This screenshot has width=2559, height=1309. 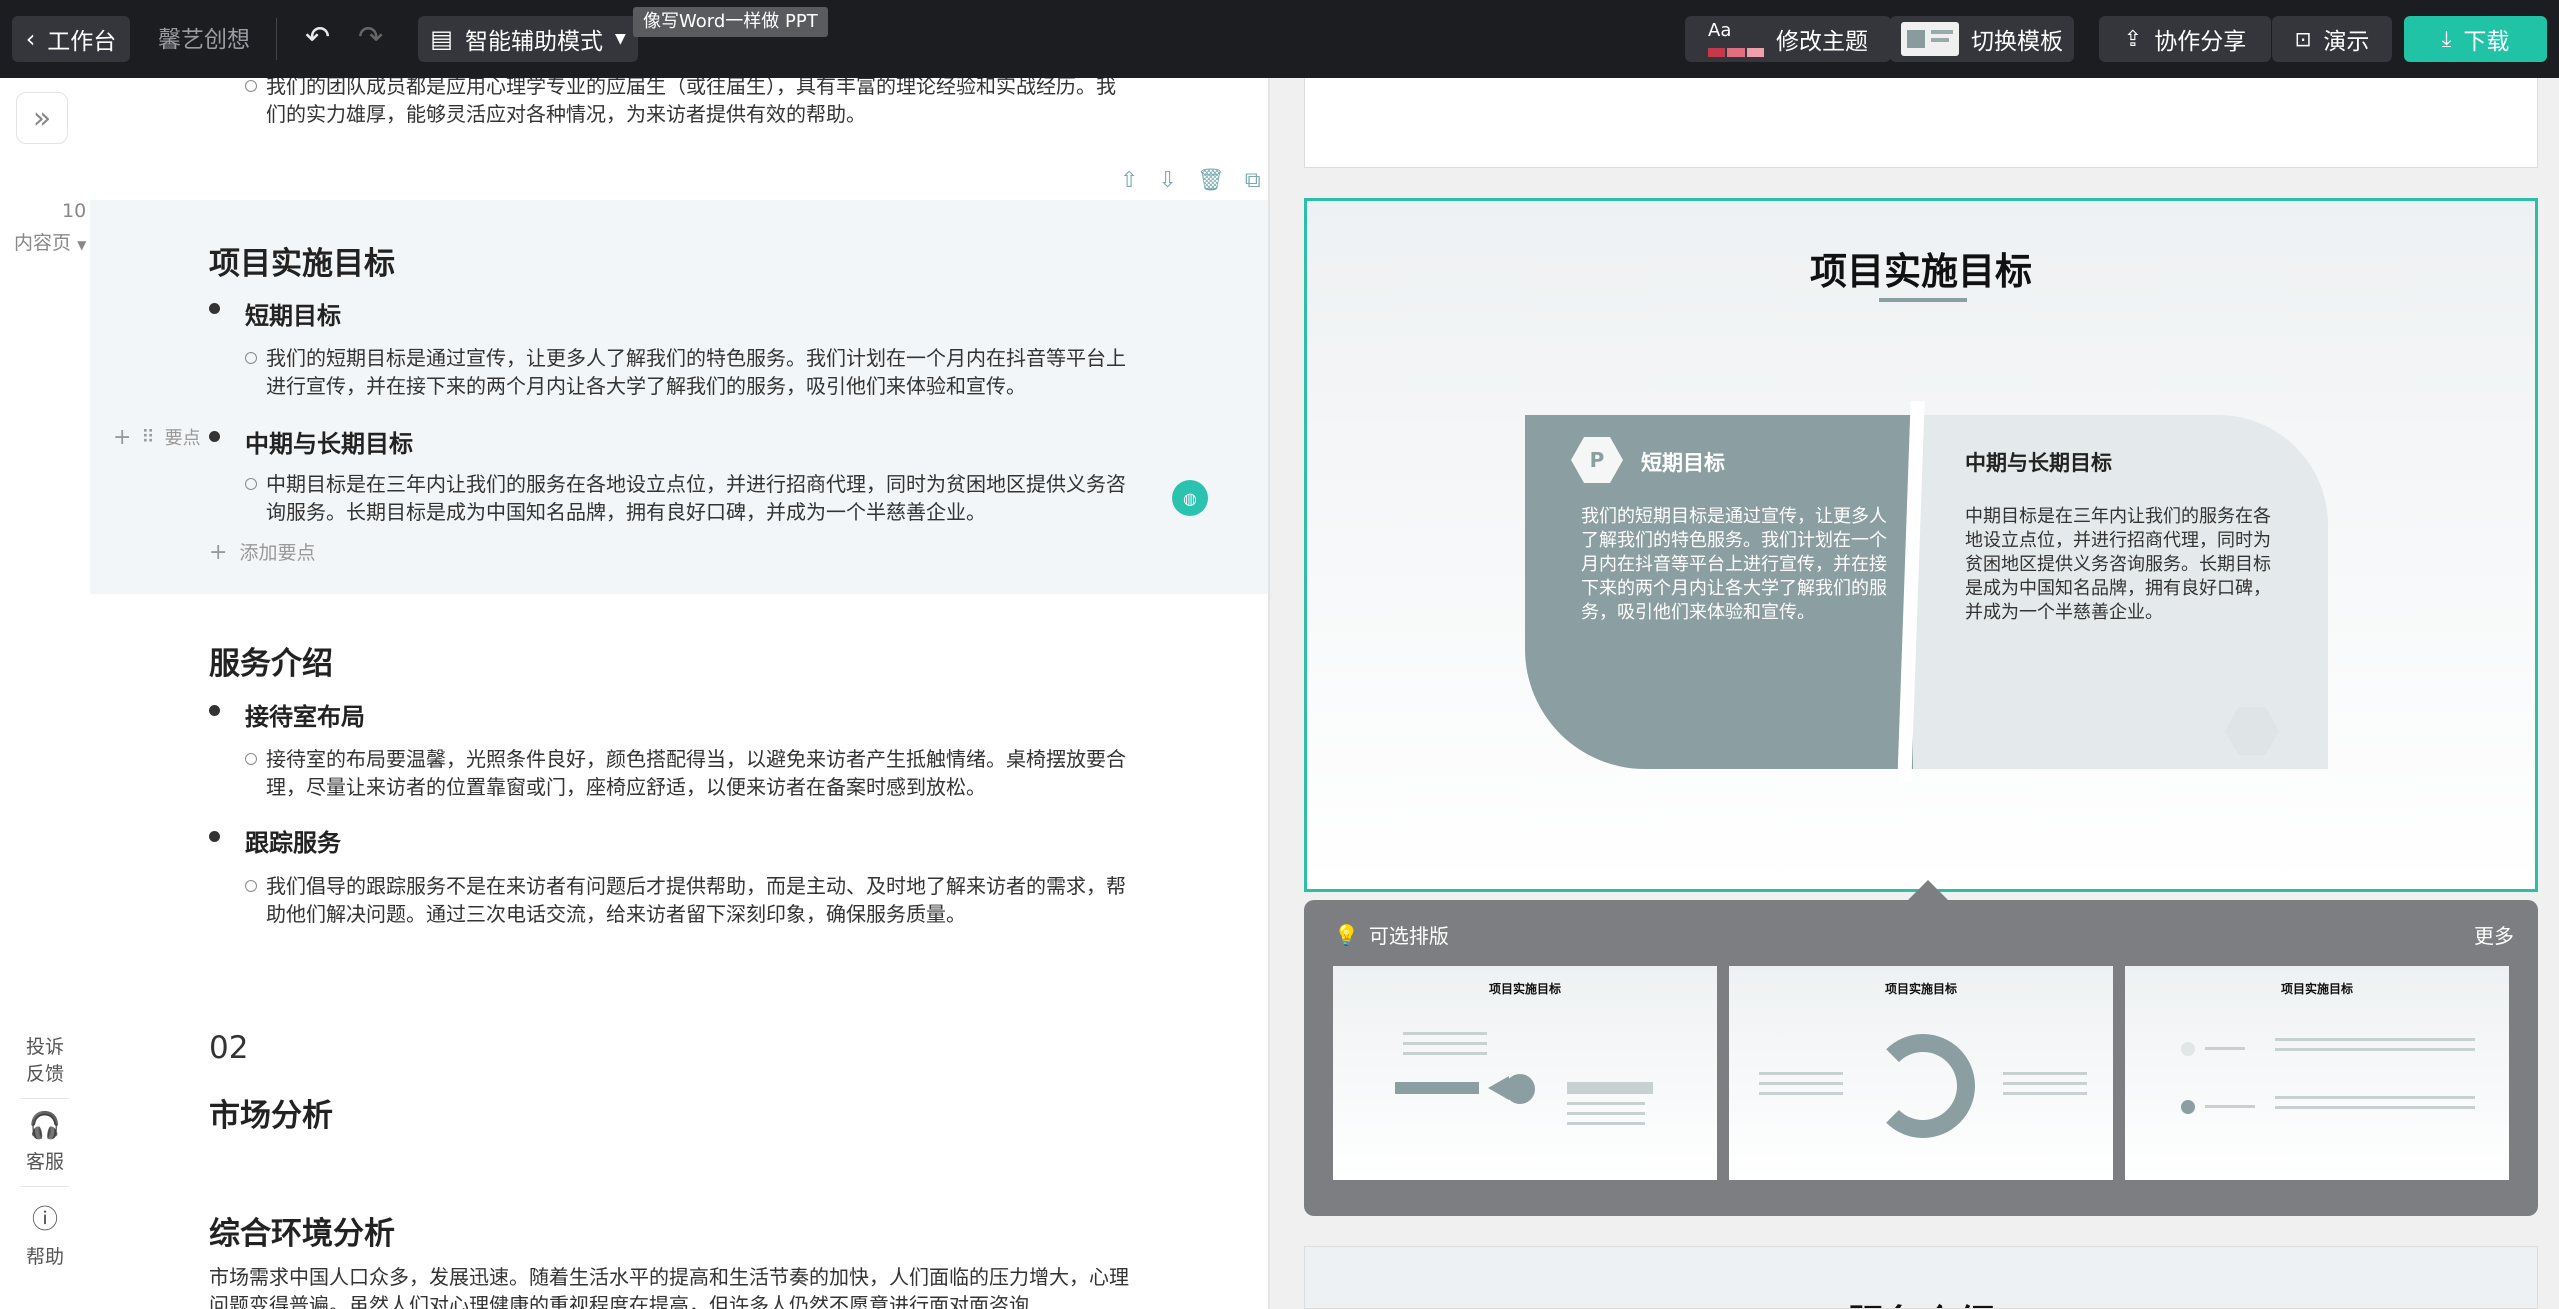 What do you see at coordinates (1129, 180) in the screenshot?
I see `move-up-icon: ⇧` at bounding box center [1129, 180].